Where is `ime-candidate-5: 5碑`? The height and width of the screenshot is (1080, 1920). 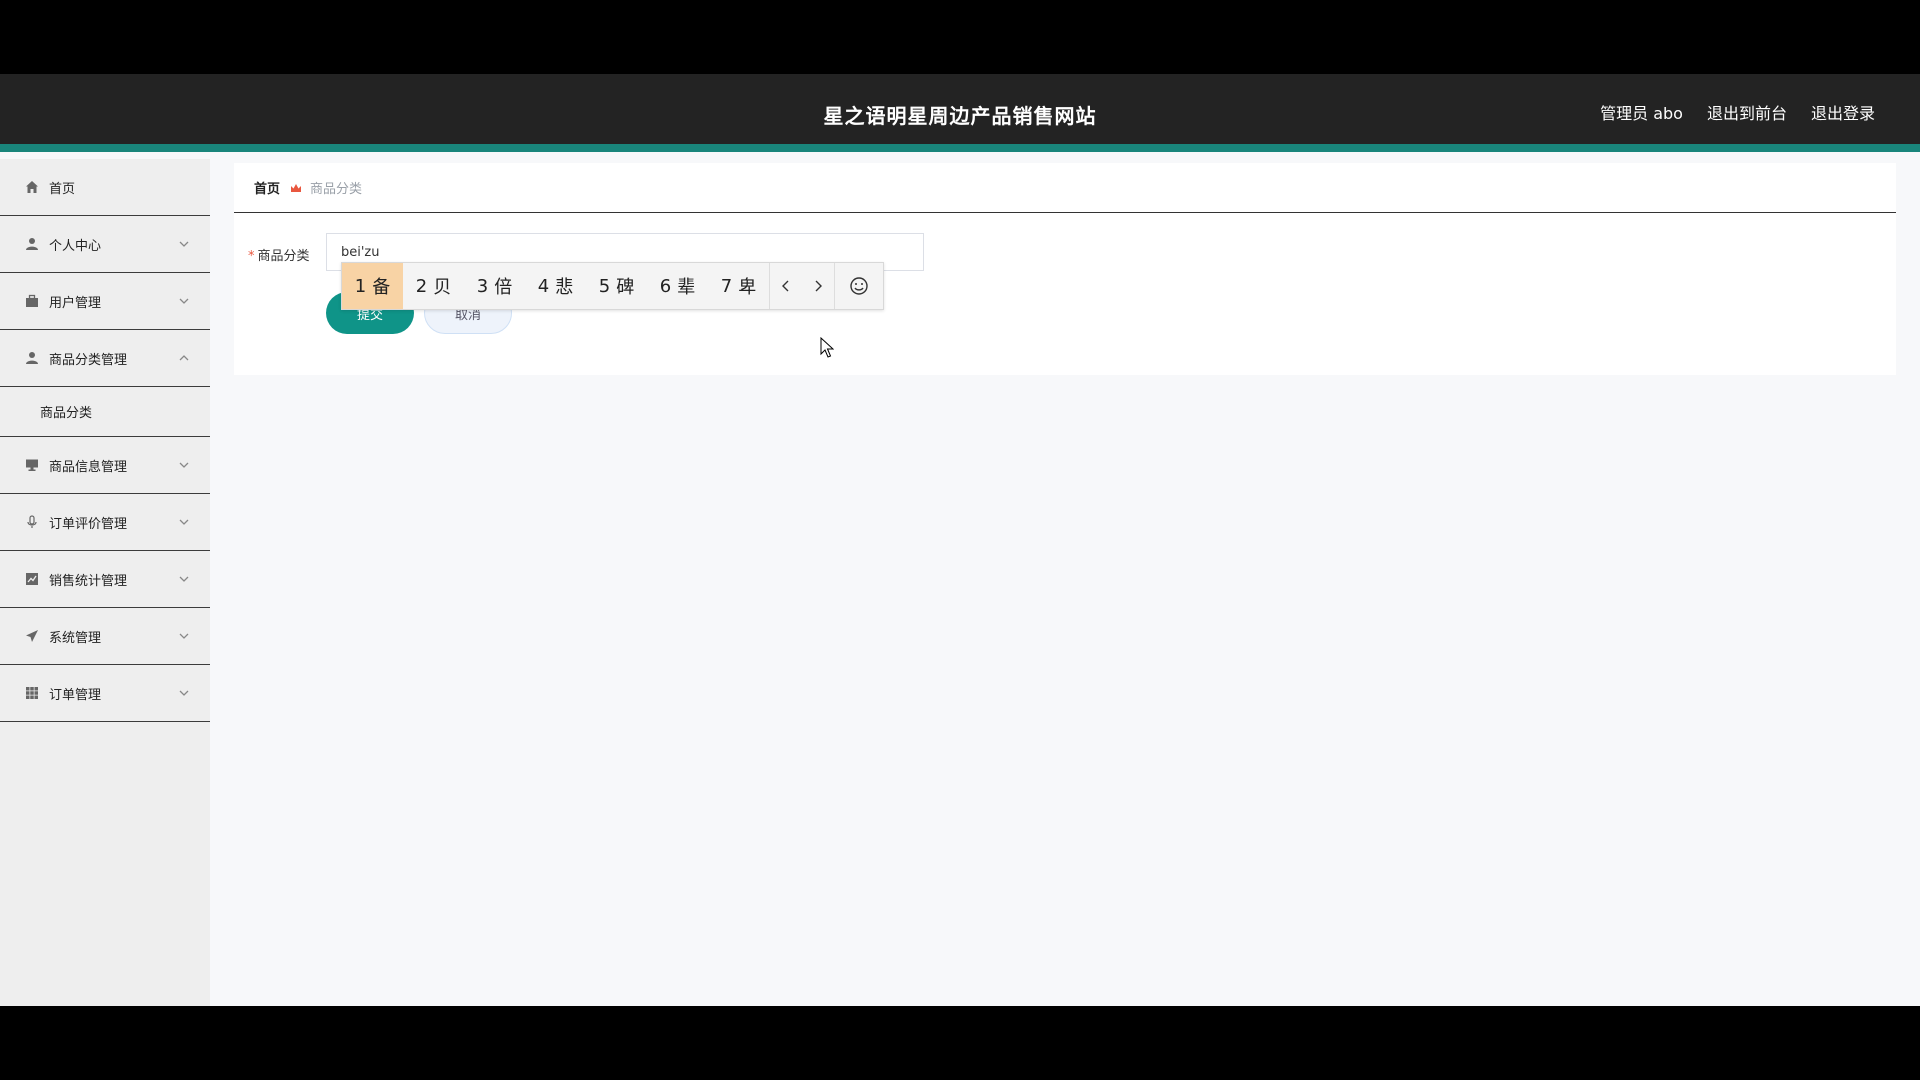 ime-candidate-5: 5碑 is located at coordinates (616, 286).